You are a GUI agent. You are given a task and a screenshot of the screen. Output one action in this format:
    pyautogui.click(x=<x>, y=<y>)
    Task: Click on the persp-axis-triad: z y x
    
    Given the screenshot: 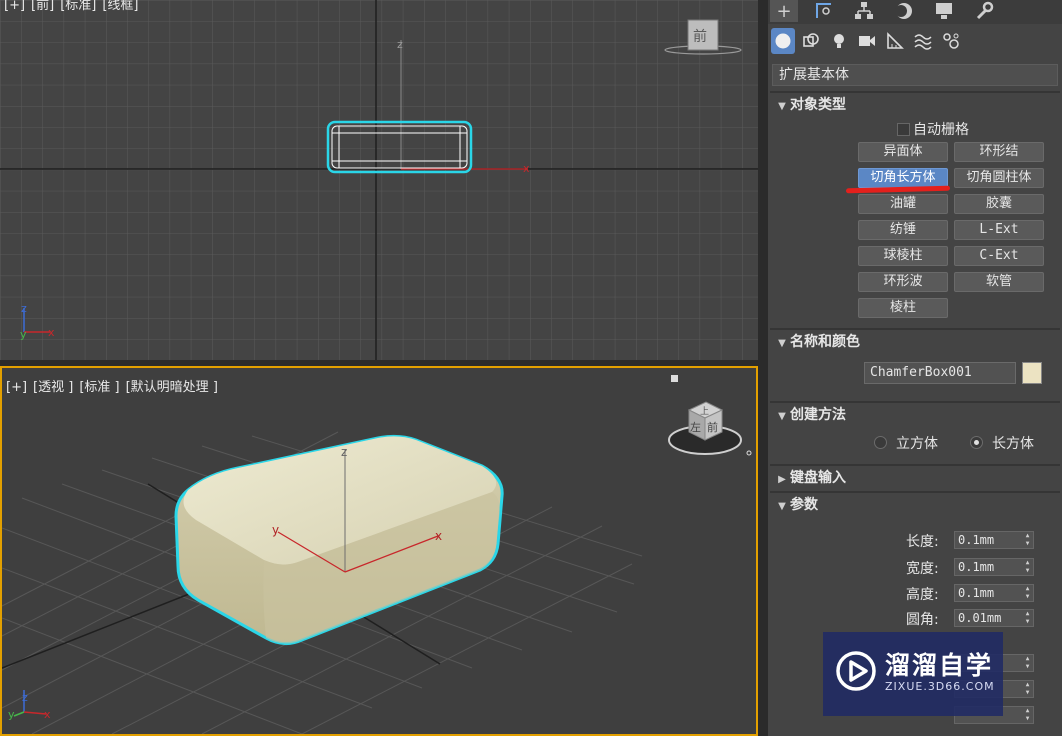 What is the action you would take?
    pyautogui.click(x=29, y=705)
    